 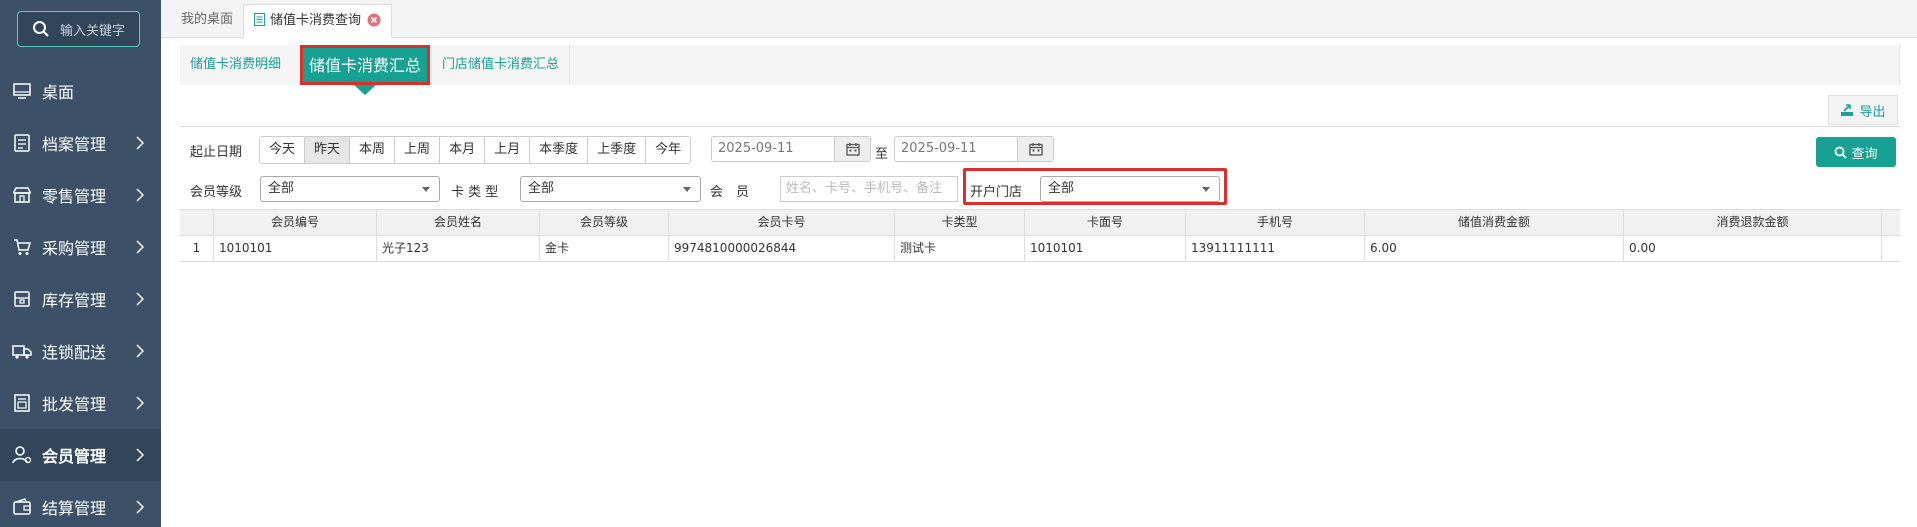 I want to click on card-type-select: 全部, so click(x=610, y=189).